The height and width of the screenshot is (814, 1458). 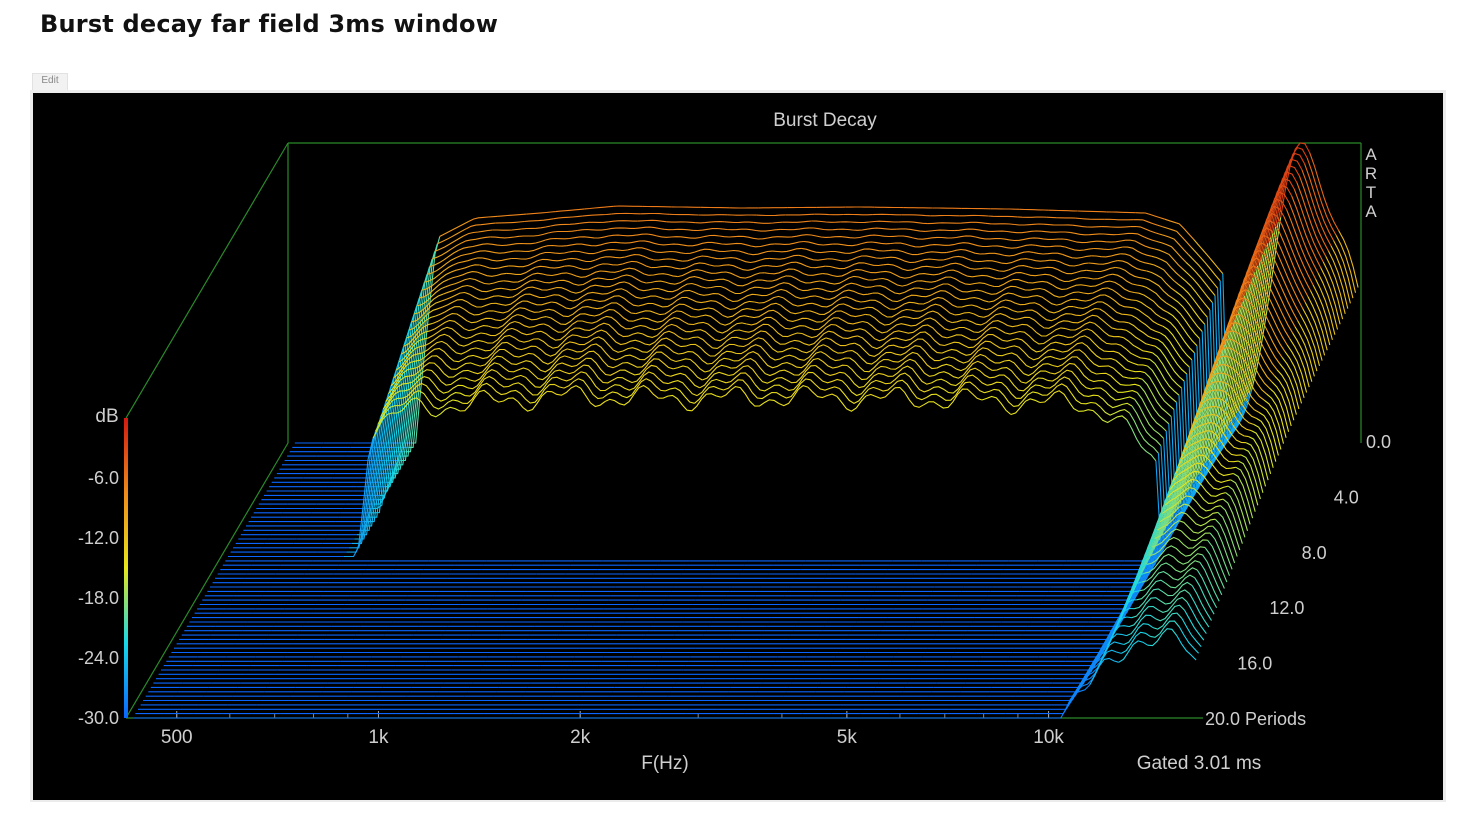 What do you see at coordinates (1286, 608) in the screenshot?
I see `z-tick-label: 12.0` at bounding box center [1286, 608].